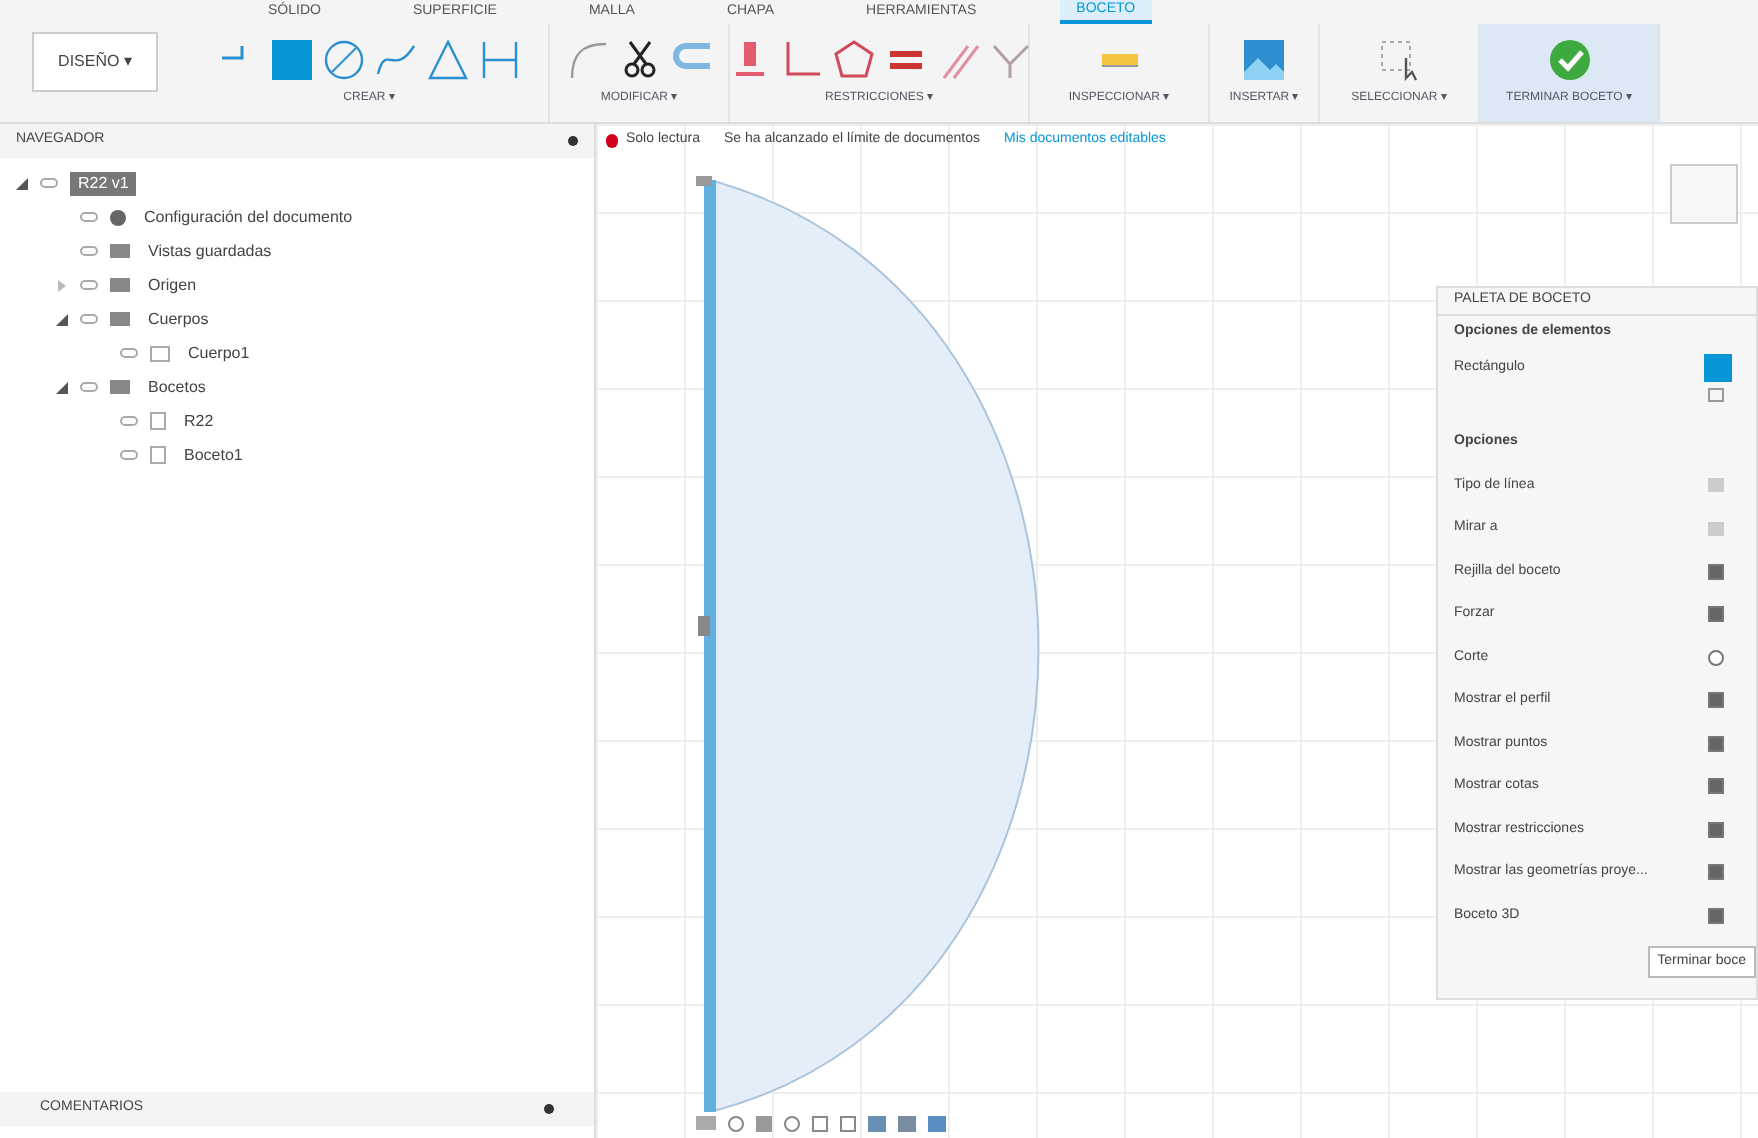 Image resolution: width=1758 pixels, height=1138 pixels. Describe the element at coordinates (853, 60) in the screenshot. I see `polygon-icon` at that location.